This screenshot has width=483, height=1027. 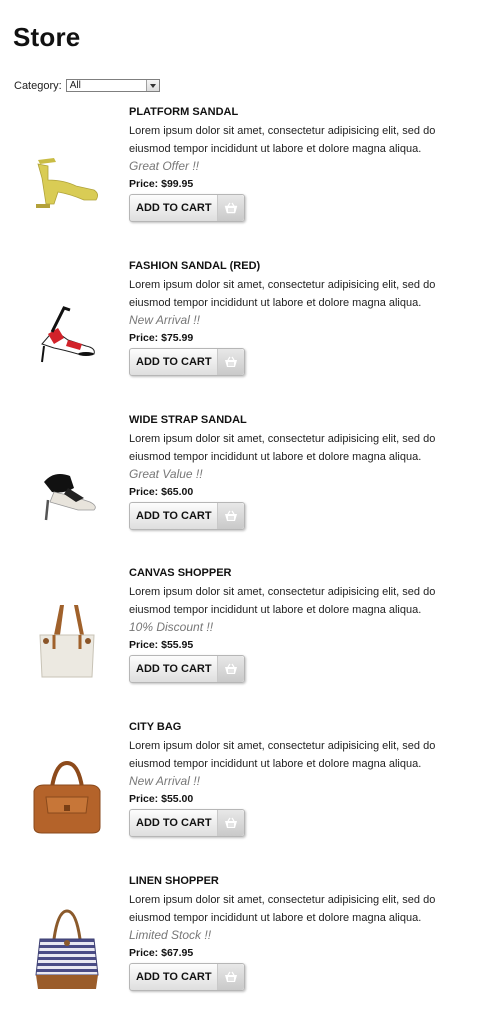 I want to click on product-offer: Great Offer !!, so click(x=164, y=166).